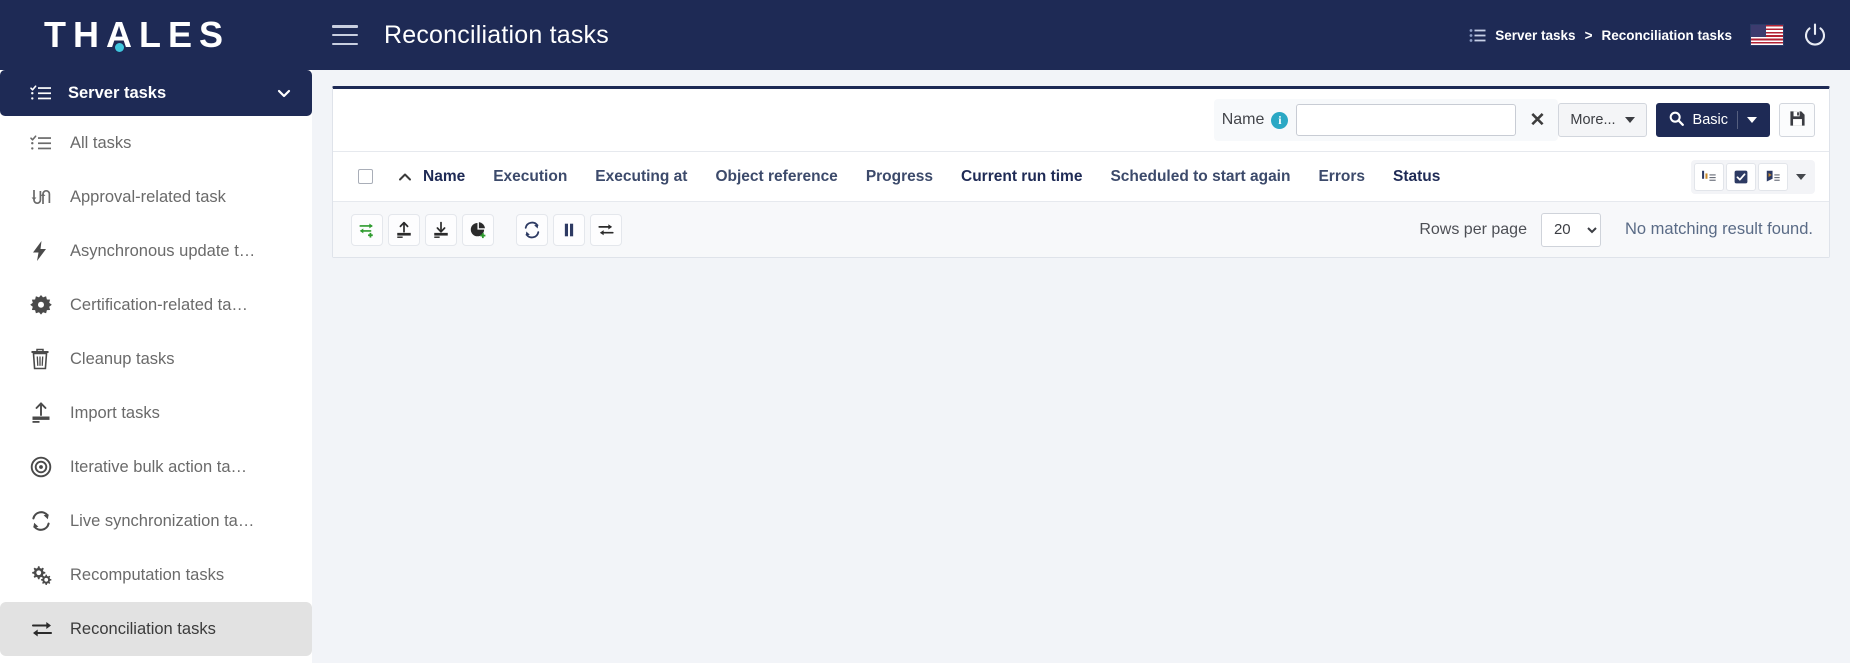  What do you see at coordinates (532, 229) in the screenshot?
I see `refresh-icon` at bounding box center [532, 229].